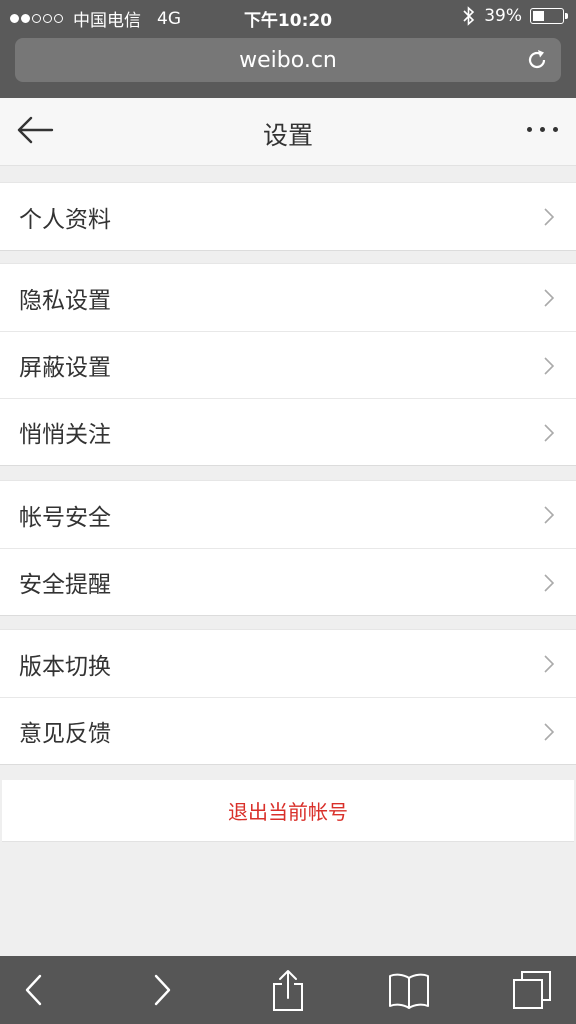 The height and width of the screenshot is (1024, 576). Describe the element at coordinates (288, 581) in the screenshot. I see `settings-item-security-alert: 安全提醒` at that location.